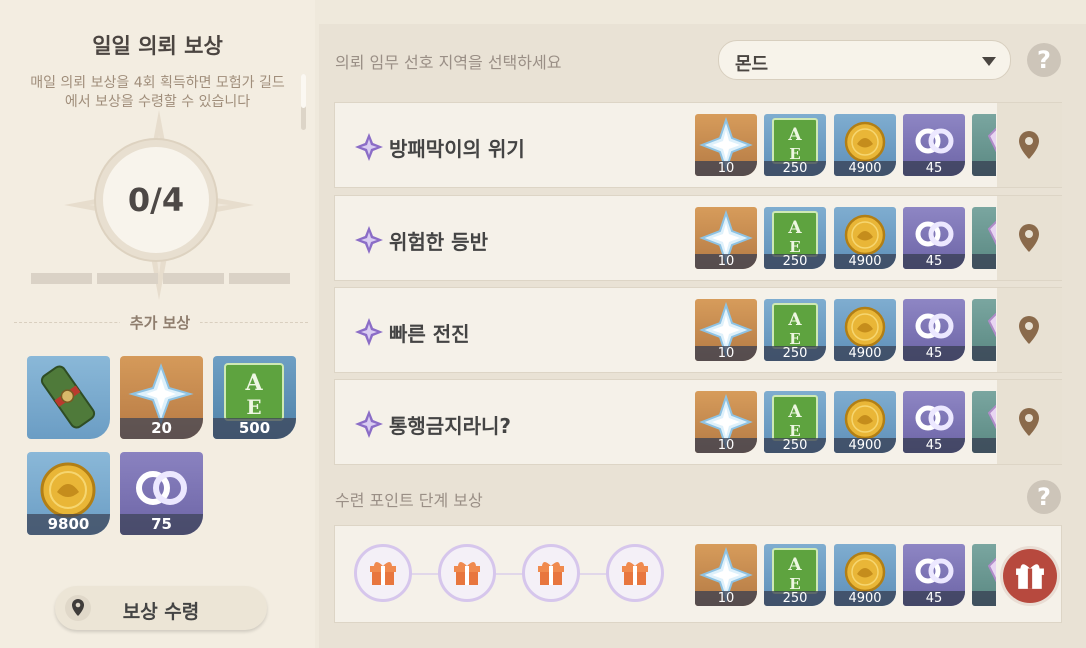  What do you see at coordinates (510, 574) in the screenshot?
I see `gift-connector-line` at bounding box center [510, 574].